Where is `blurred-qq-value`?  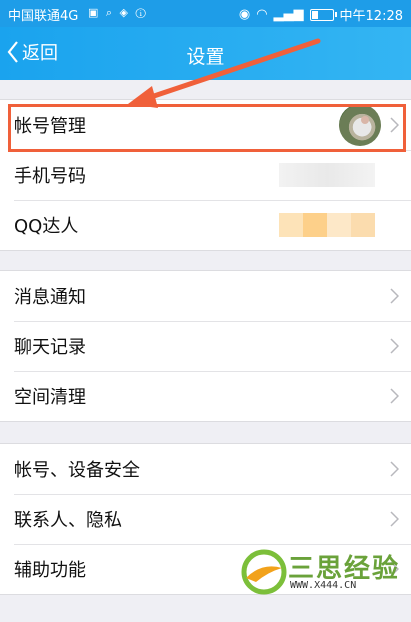 blurred-qq-value is located at coordinates (327, 225).